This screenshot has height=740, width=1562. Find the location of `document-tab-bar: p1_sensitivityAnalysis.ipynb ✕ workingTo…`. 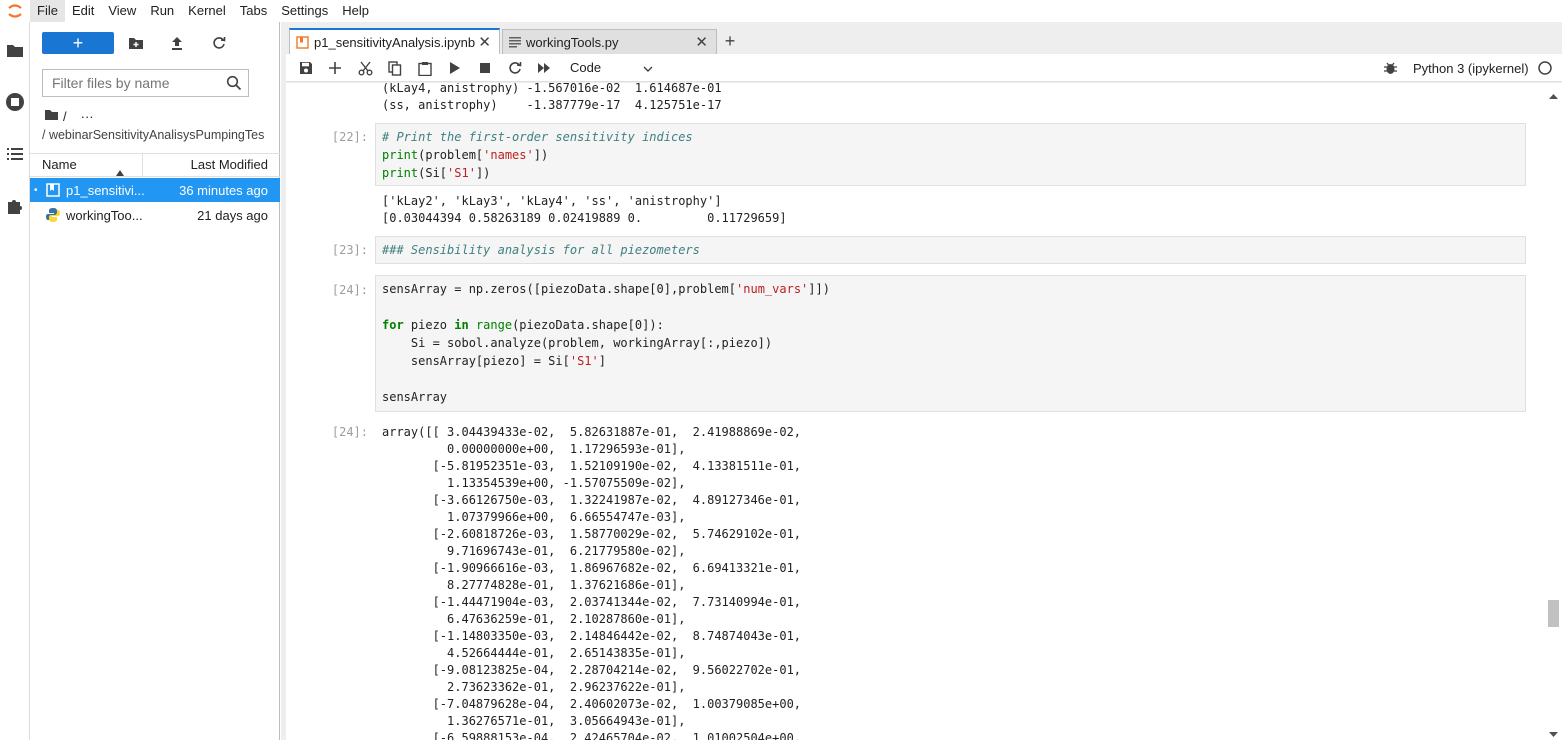

document-tab-bar: p1_sensitivityAnalysis.ipynb ✕ workingTo… is located at coordinates (921, 38).